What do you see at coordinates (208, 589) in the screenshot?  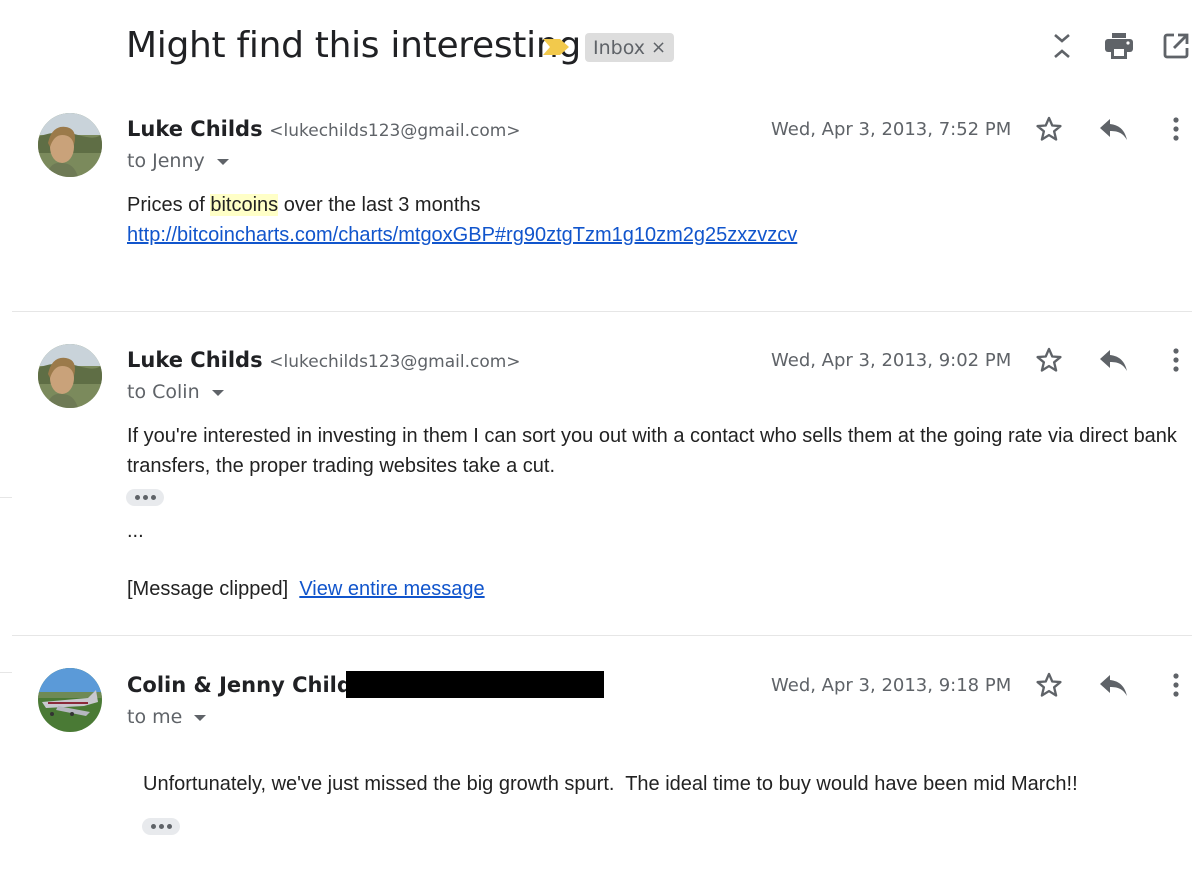 I see `clipped-text: [Message clipped]` at bounding box center [208, 589].